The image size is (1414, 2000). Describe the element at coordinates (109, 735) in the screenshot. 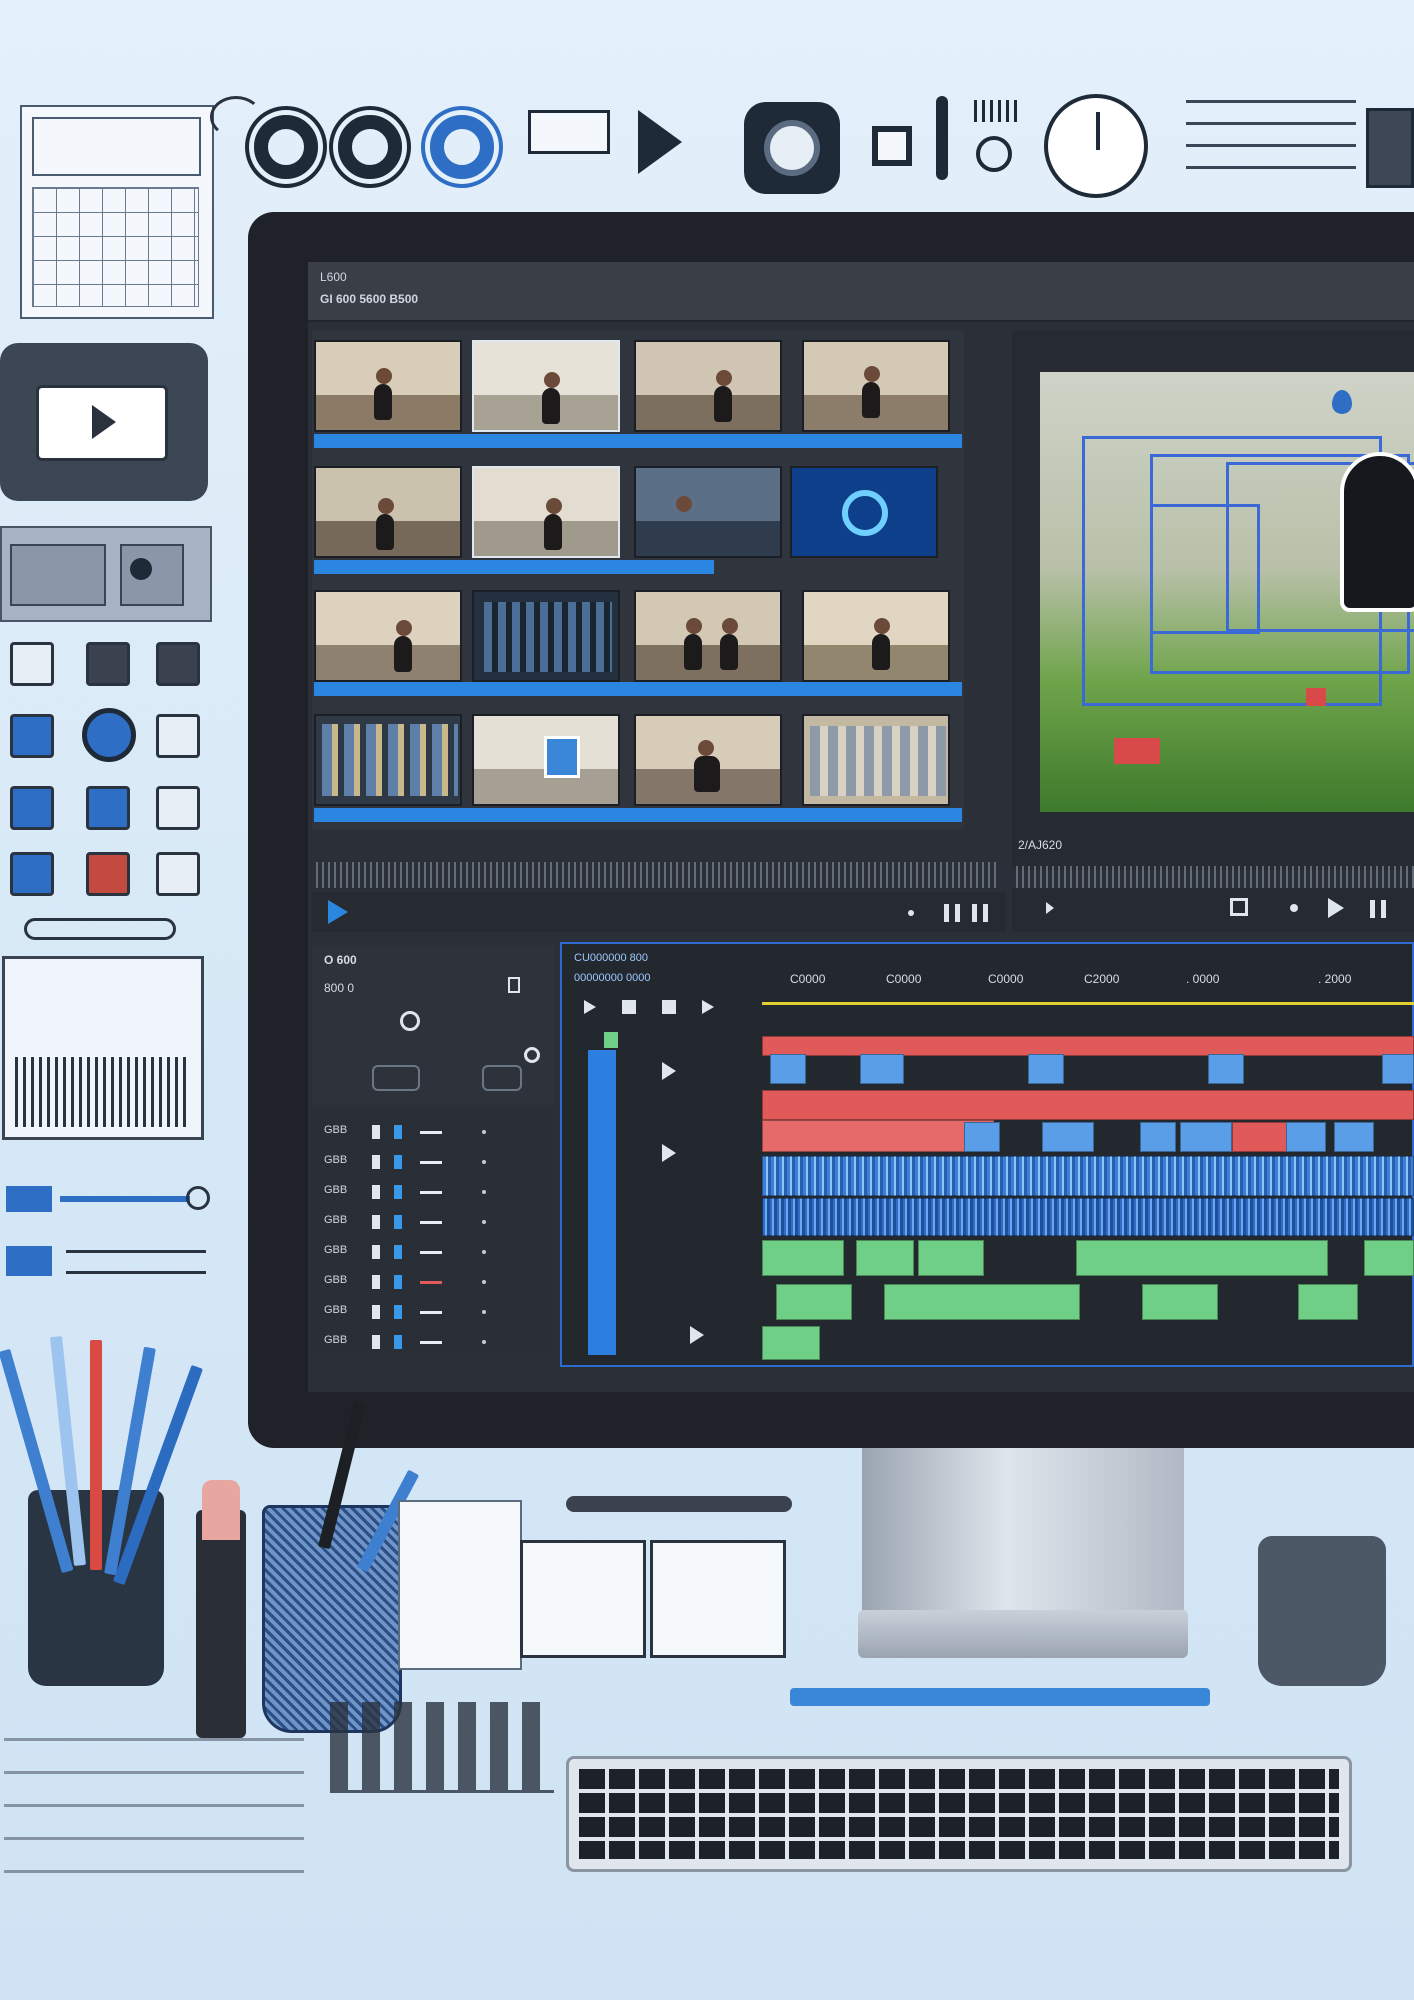

I see `record-circle-icon` at that location.